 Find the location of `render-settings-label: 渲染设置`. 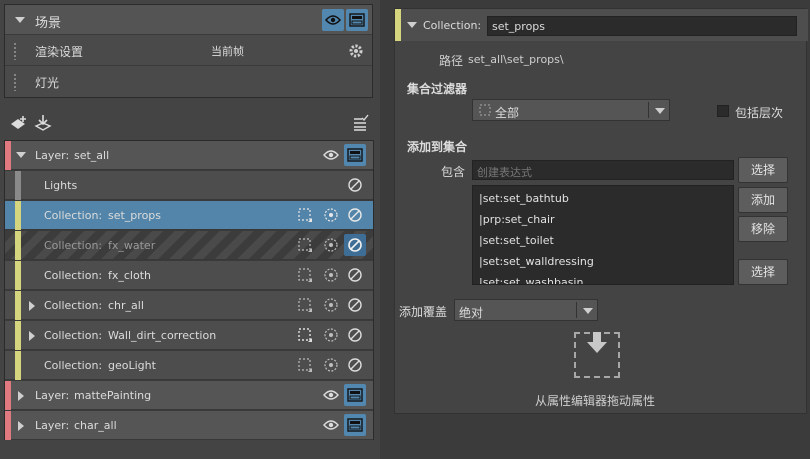

render-settings-label: 渲染设置 is located at coordinates (59, 52).